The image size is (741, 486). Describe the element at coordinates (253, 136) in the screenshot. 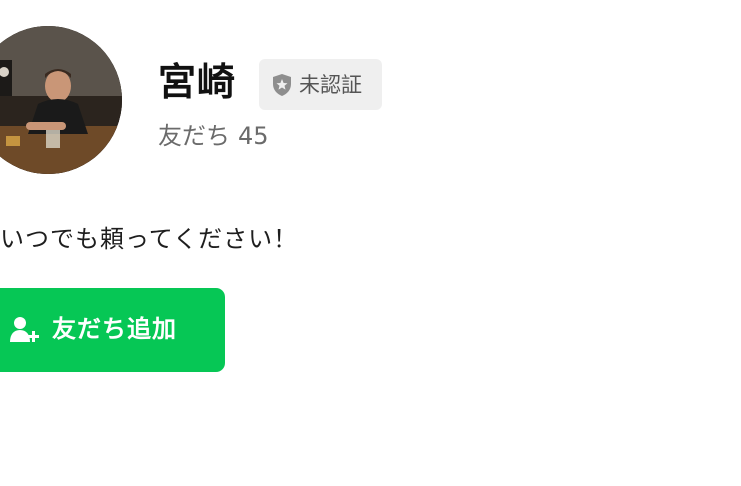

I see `friend-count-value: 45` at that location.